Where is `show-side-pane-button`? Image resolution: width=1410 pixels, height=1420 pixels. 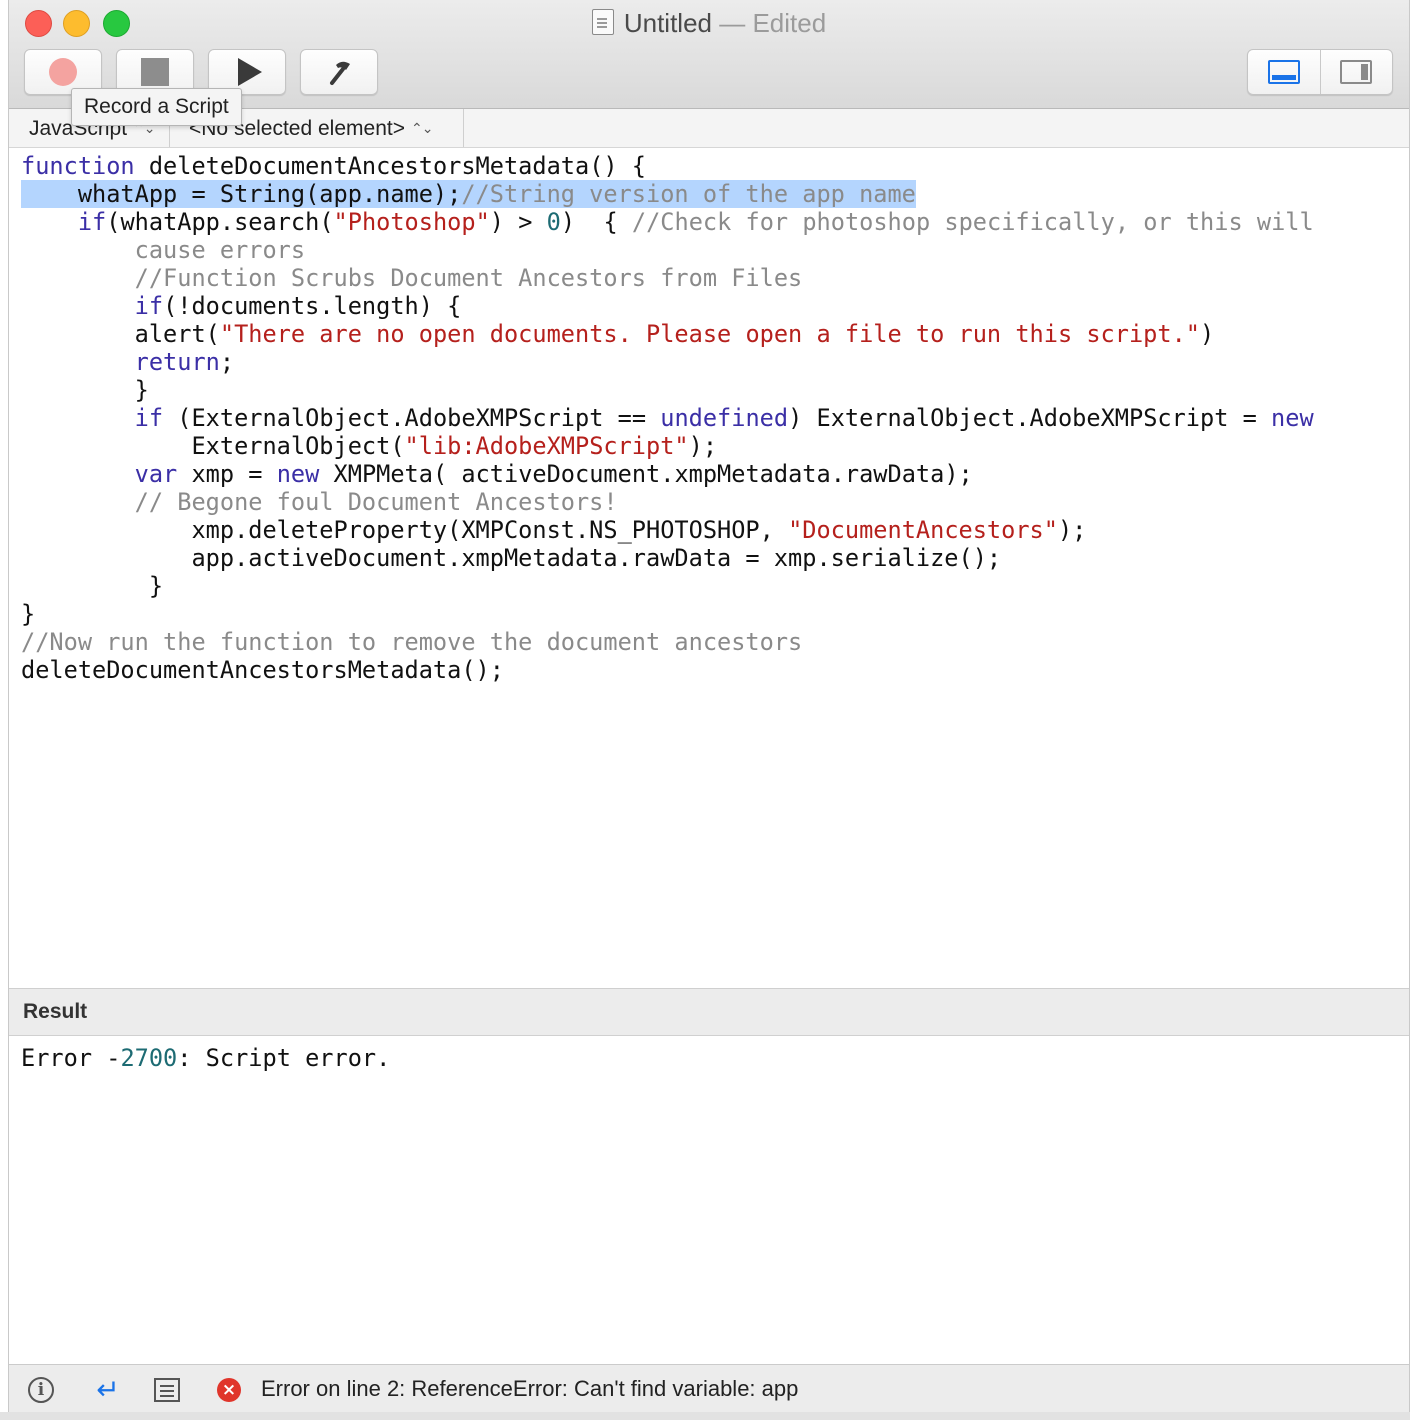 show-side-pane-button is located at coordinates (1356, 72).